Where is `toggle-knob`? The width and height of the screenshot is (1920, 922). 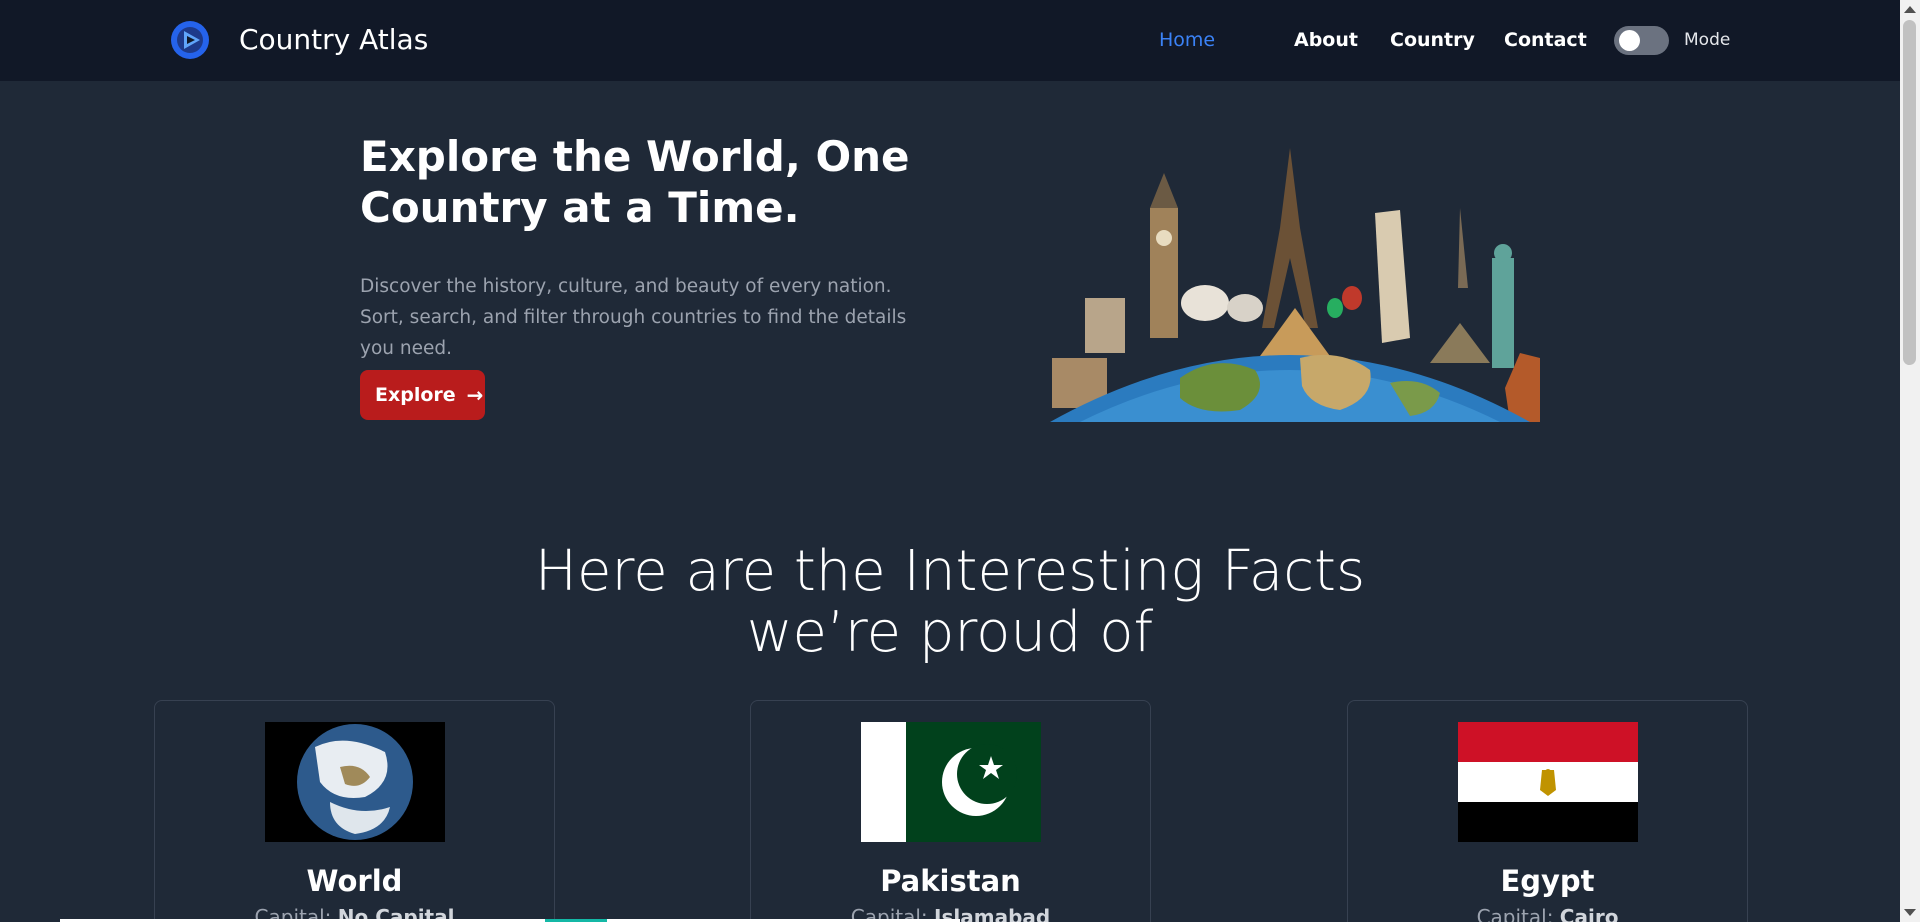 toggle-knob is located at coordinates (1629, 40).